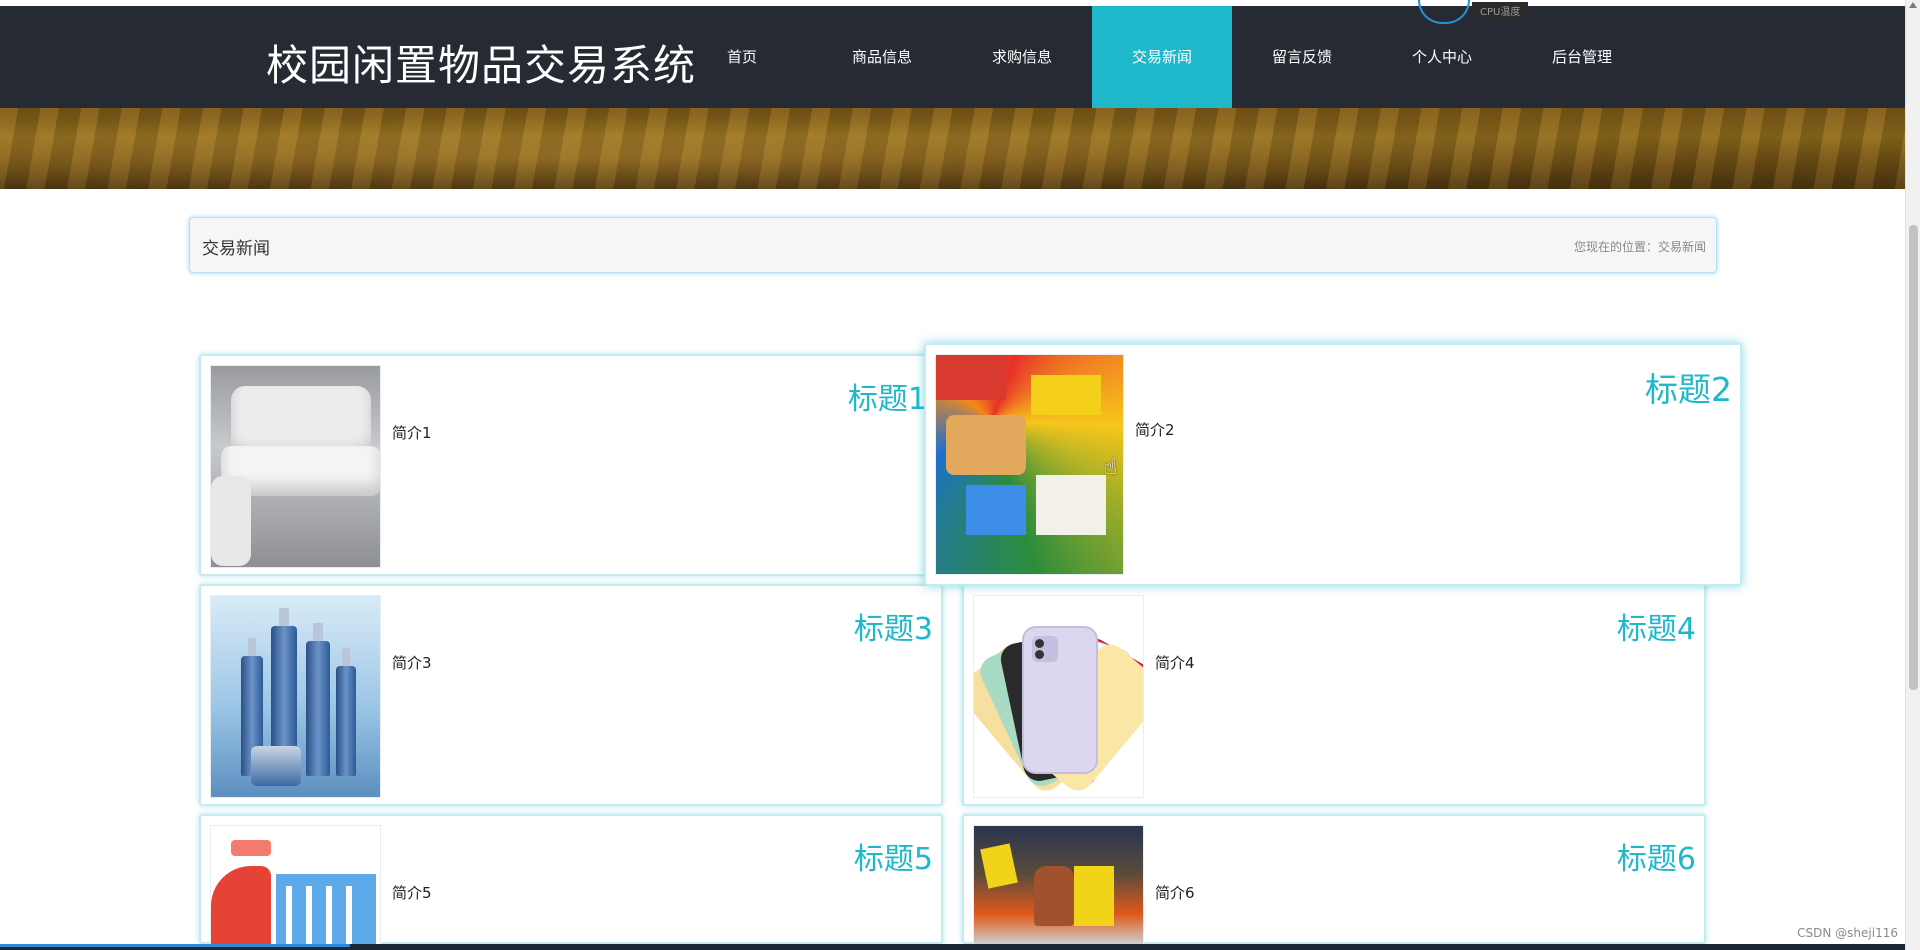  Describe the element at coordinates (1155, 430) in the screenshot. I see `news-summary: 简介2` at that location.